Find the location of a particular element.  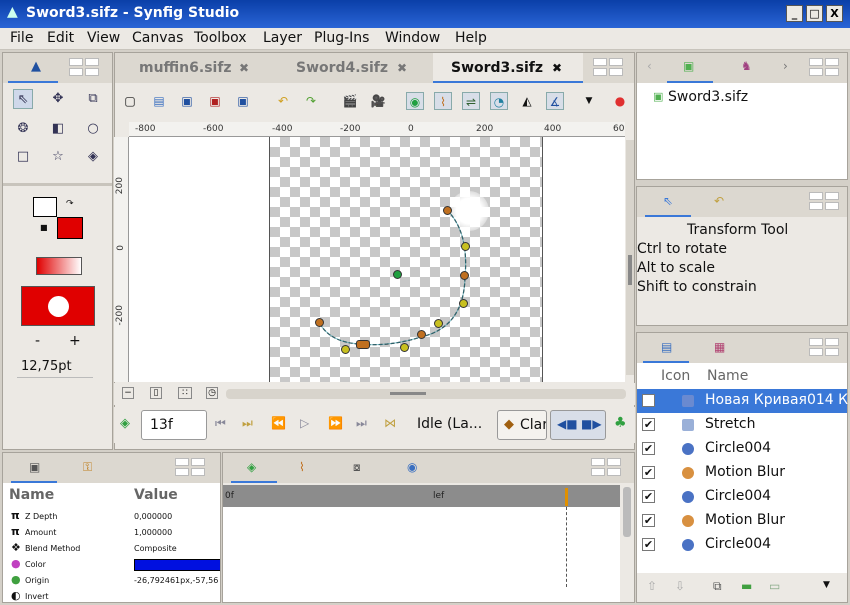

lower-layer-icon: ⇩ is located at coordinates (680, 586).